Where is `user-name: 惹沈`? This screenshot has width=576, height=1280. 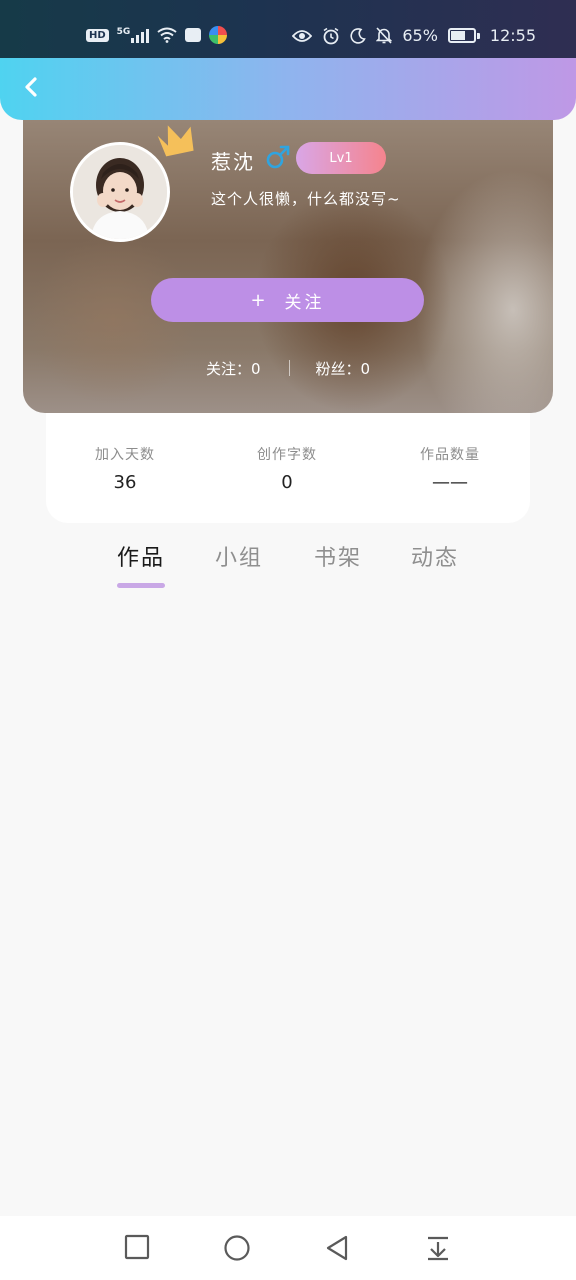 user-name: 惹沈 is located at coordinates (233, 162).